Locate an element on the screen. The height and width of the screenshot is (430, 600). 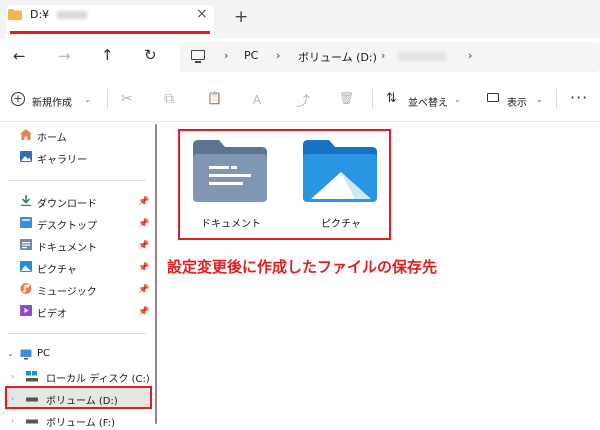
more-options-icon: ··· is located at coordinates (579, 97).